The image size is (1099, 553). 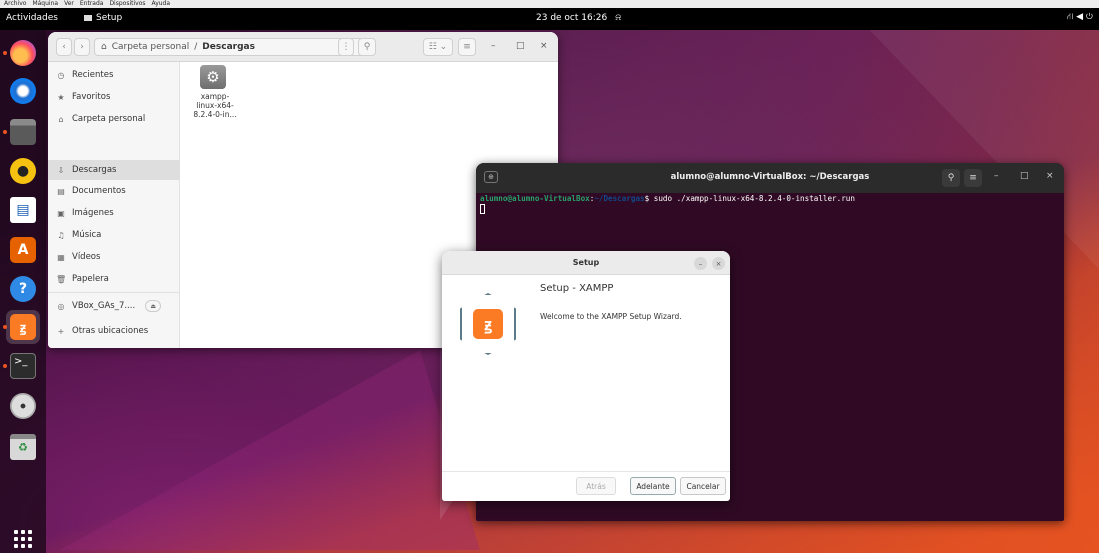 I want to click on eject-icon: ⏏, so click(x=153, y=306).